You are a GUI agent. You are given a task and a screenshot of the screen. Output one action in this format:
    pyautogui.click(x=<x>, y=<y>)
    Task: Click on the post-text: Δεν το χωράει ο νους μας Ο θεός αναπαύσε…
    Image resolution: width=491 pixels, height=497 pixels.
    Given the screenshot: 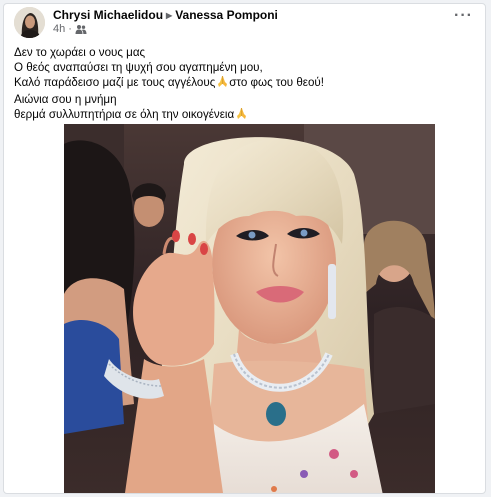 What is the action you would take?
    pyautogui.click(x=244, y=84)
    